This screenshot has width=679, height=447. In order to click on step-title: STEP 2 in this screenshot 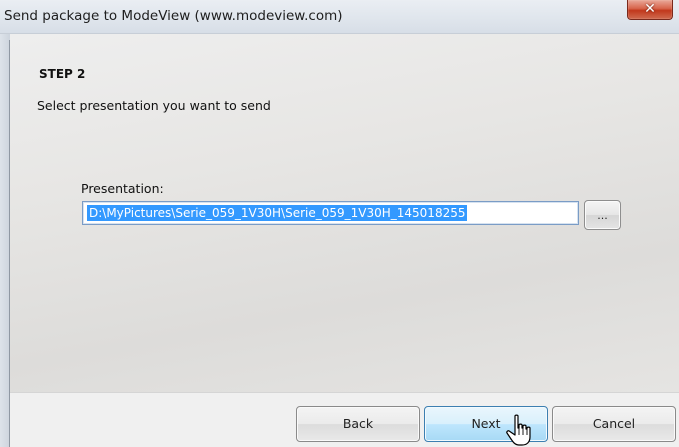, I will do `click(62, 74)`.